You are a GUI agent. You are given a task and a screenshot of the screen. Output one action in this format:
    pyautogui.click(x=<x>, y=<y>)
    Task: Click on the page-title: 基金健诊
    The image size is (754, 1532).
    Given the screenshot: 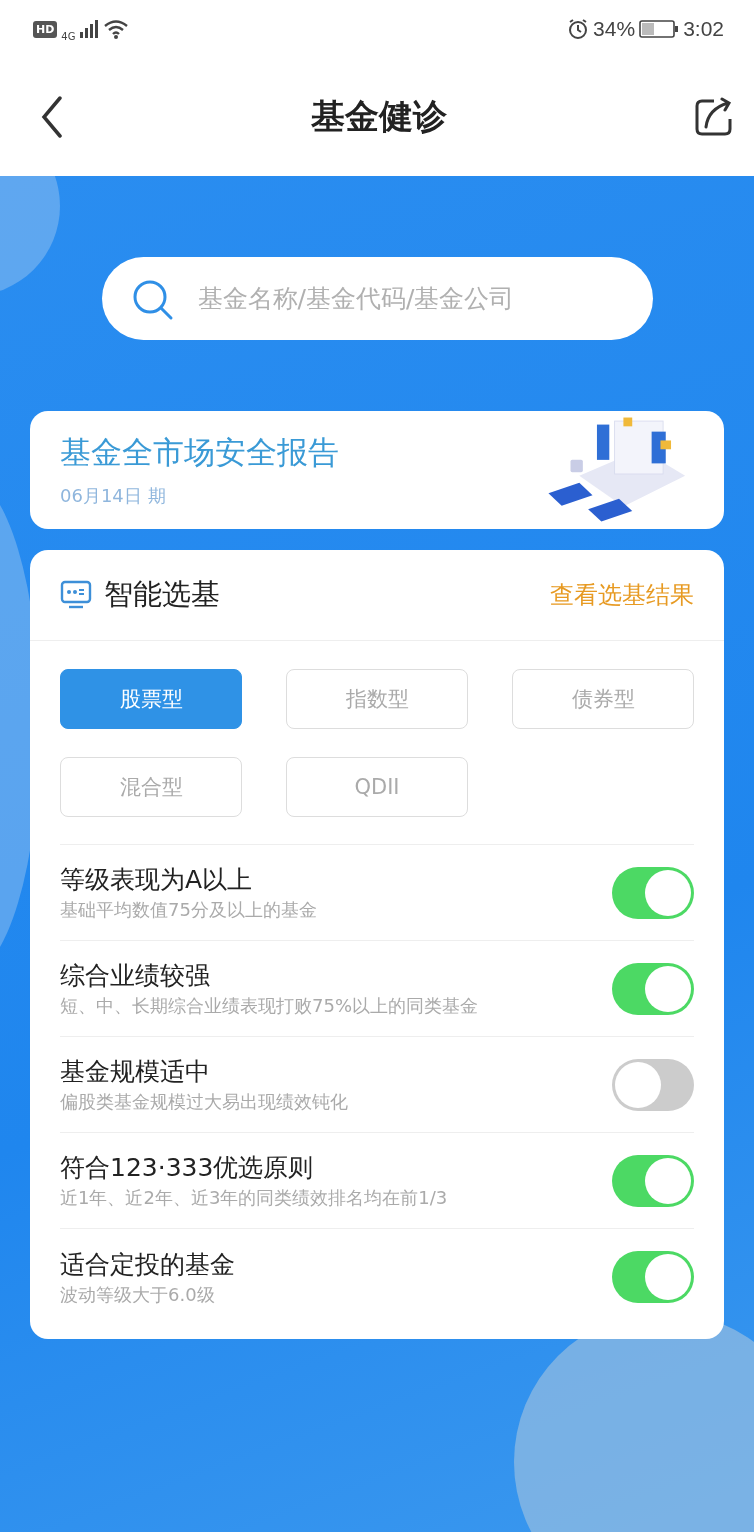 What is the action you would take?
    pyautogui.click(x=379, y=116)
    